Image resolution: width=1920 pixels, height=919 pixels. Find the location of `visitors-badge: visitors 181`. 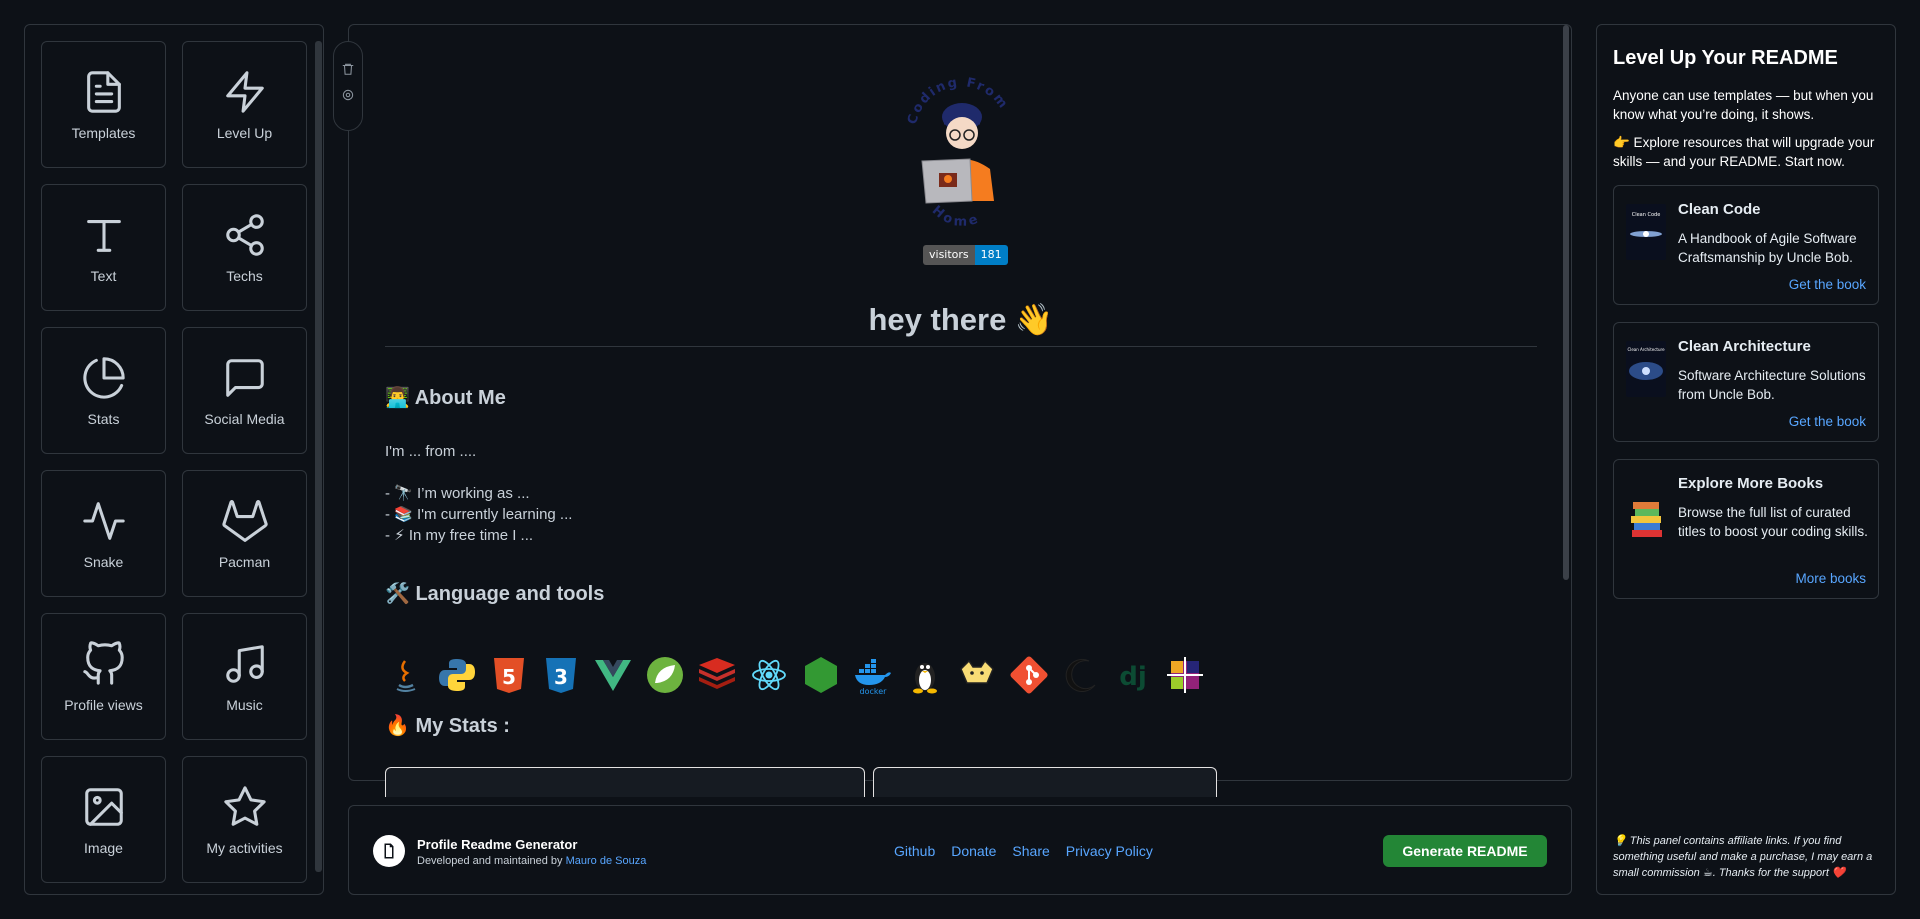

visitors-badge: visitors 181 is located at coordinates (965, 255).